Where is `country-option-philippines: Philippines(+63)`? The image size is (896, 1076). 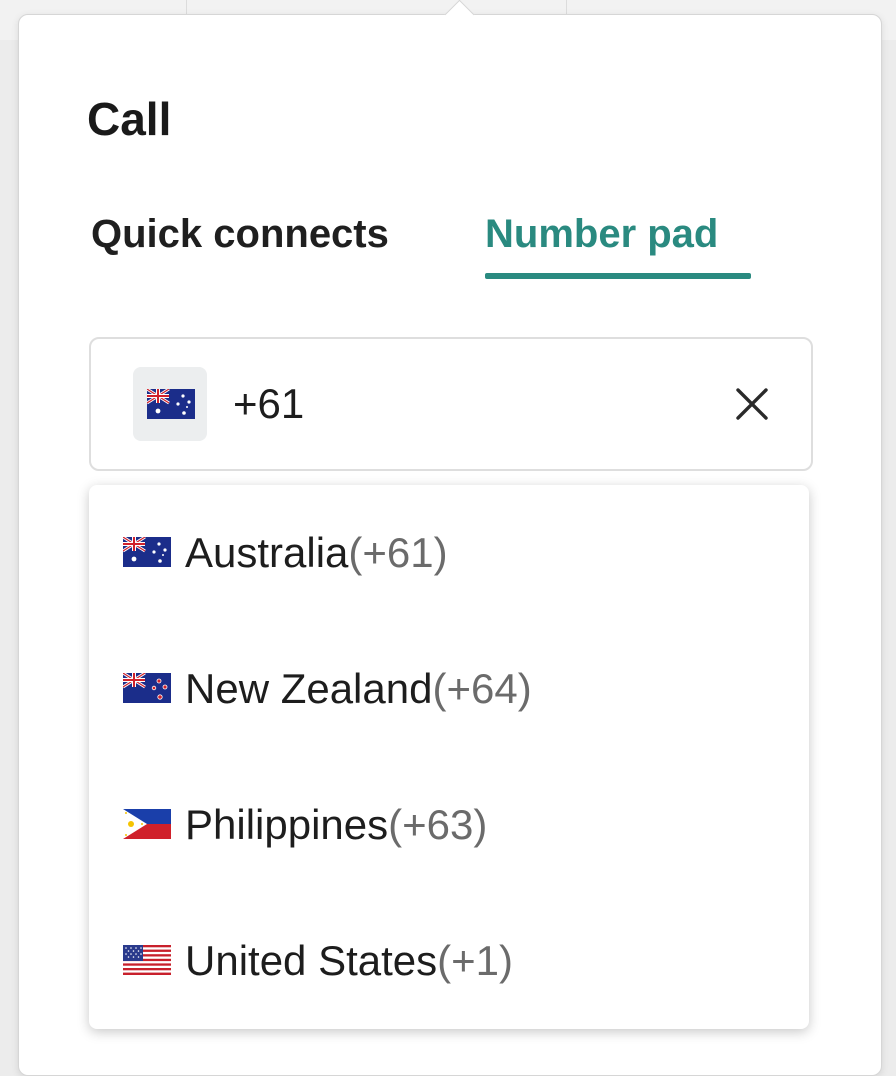 country-option-philippines: Philippines(+63) is located at coordinates (449, 825).